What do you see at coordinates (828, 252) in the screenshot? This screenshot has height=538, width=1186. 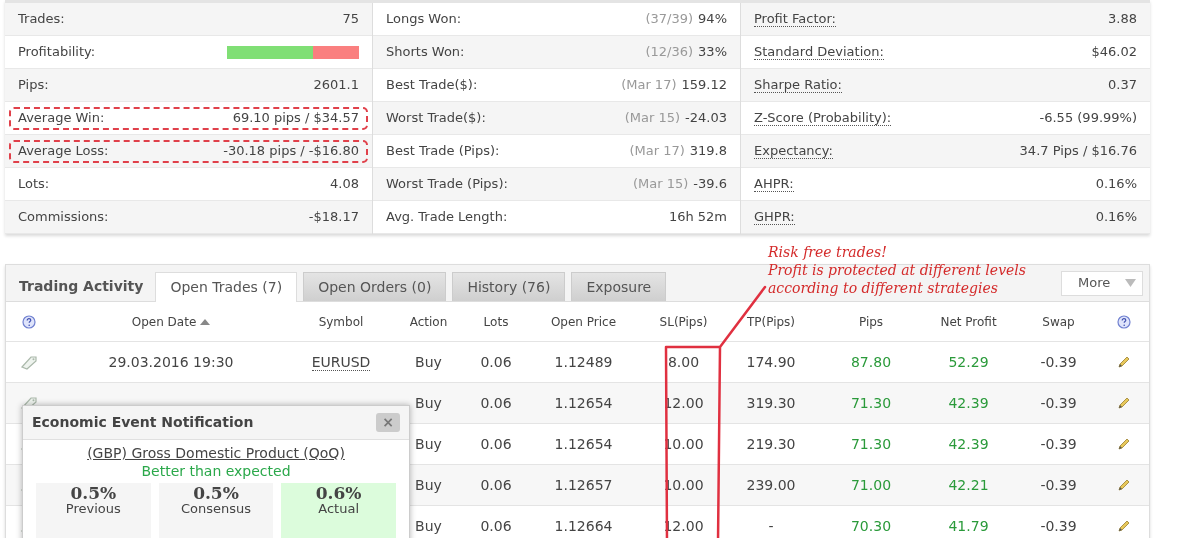 I see `annotation-text: Risk free trades!` at bounding box center [828, 252].